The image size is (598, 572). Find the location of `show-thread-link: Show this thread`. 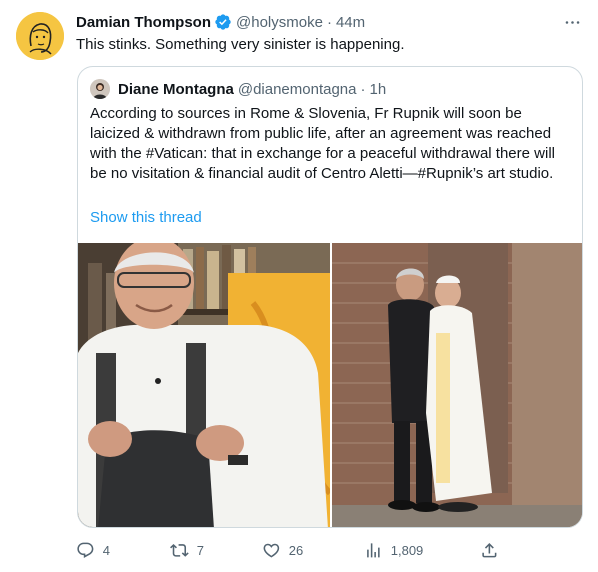

show-thread-link: Show this thread is located at coordinates (146, 218).